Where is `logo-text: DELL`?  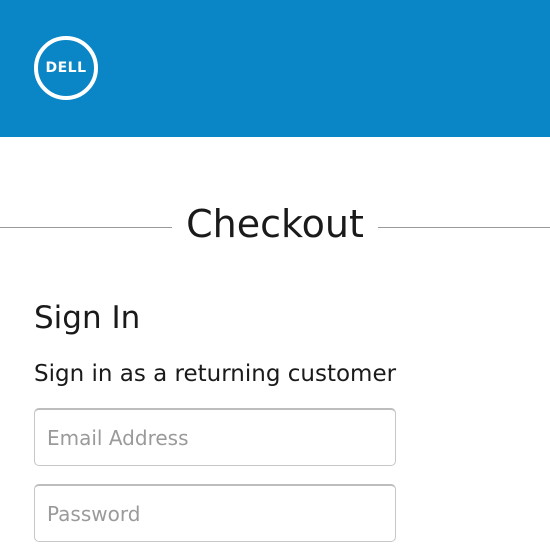 logo-text: DELL is located at coordinates (66, 68).